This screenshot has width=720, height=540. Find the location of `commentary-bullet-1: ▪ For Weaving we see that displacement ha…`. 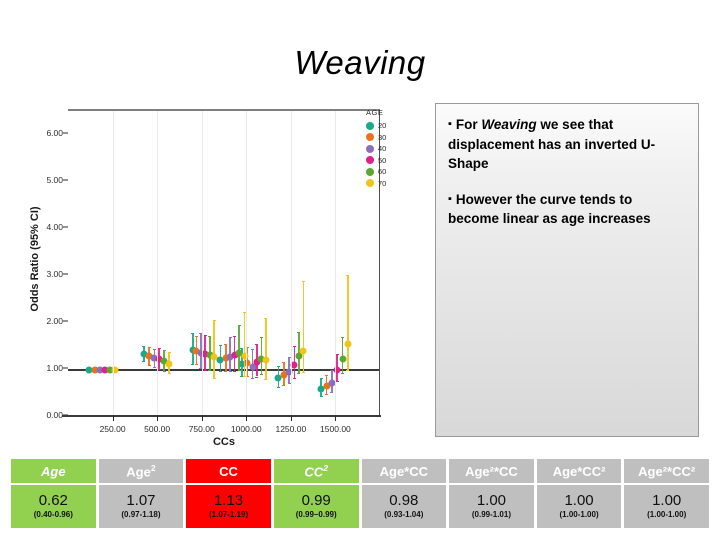

commentary-bullet-1: ▪ For Weaving we see that displacement ha… is located at coordinates (567, 144).